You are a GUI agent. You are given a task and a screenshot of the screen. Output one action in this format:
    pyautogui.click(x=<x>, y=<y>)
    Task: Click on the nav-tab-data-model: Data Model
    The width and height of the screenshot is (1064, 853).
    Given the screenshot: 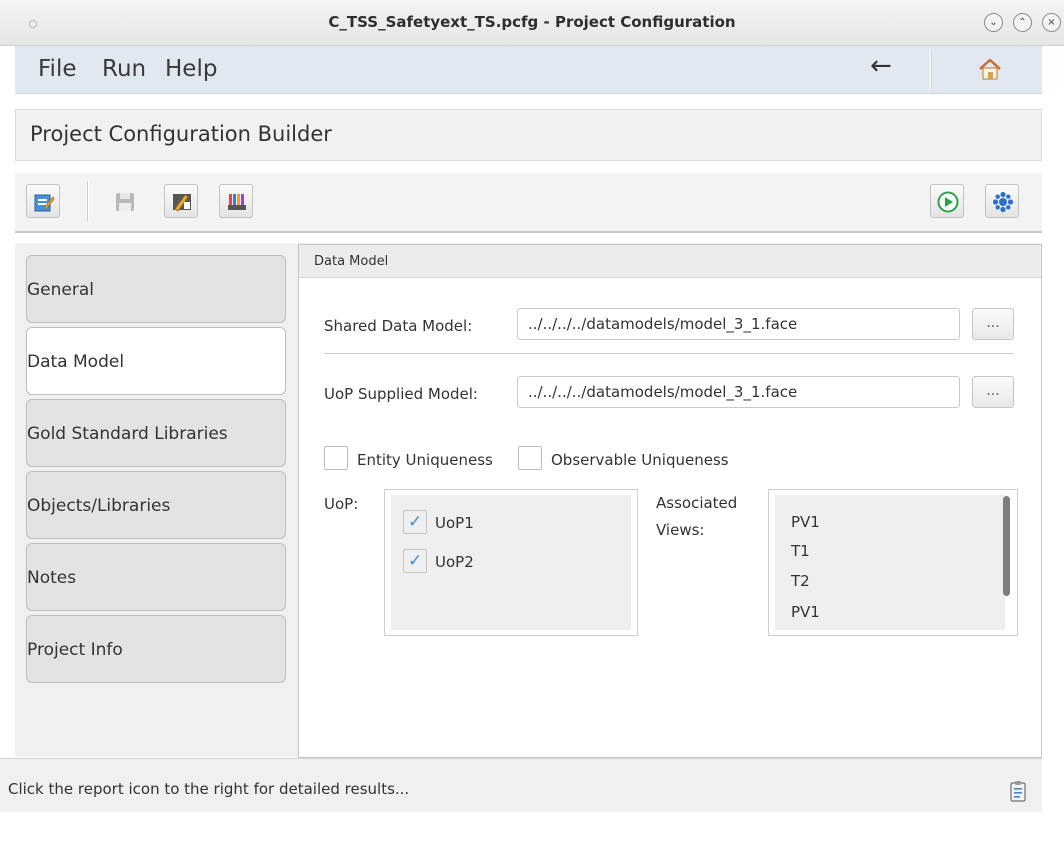 What is the action you would take?
    pyautogui.click(x=156, y=361)
    